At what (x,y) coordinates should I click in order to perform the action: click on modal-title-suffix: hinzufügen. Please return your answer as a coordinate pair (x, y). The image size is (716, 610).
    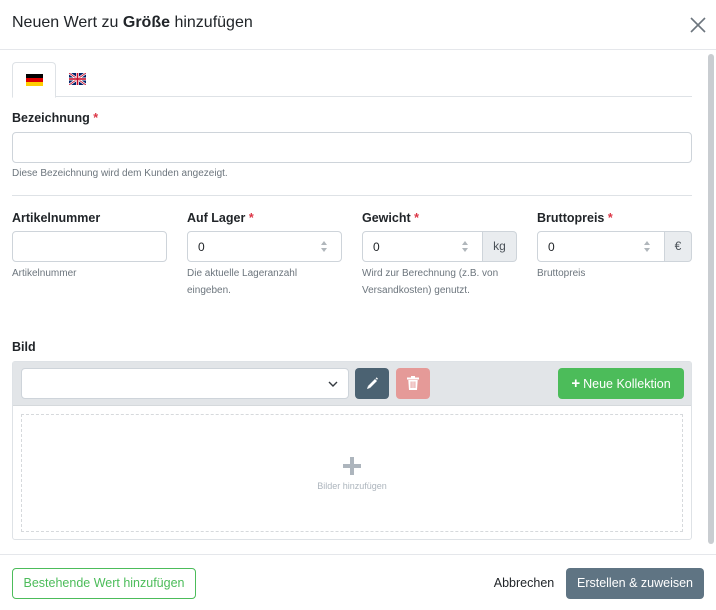
    Looking at the image, I should click on (211, 22).